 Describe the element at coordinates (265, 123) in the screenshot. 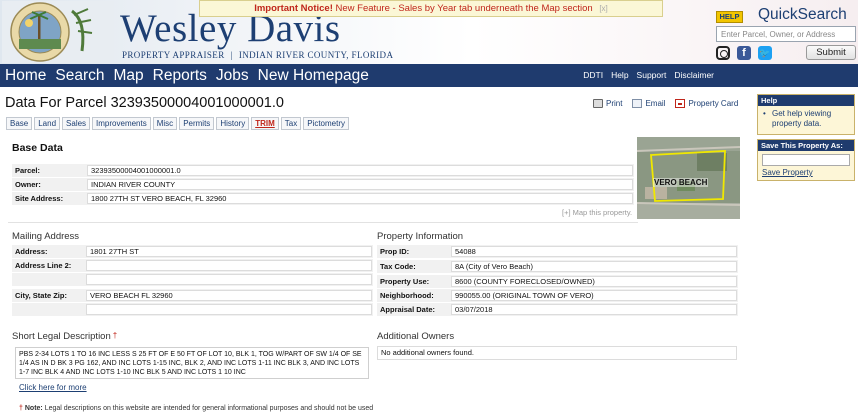

I see `tab-trim: TRIM` at that location.